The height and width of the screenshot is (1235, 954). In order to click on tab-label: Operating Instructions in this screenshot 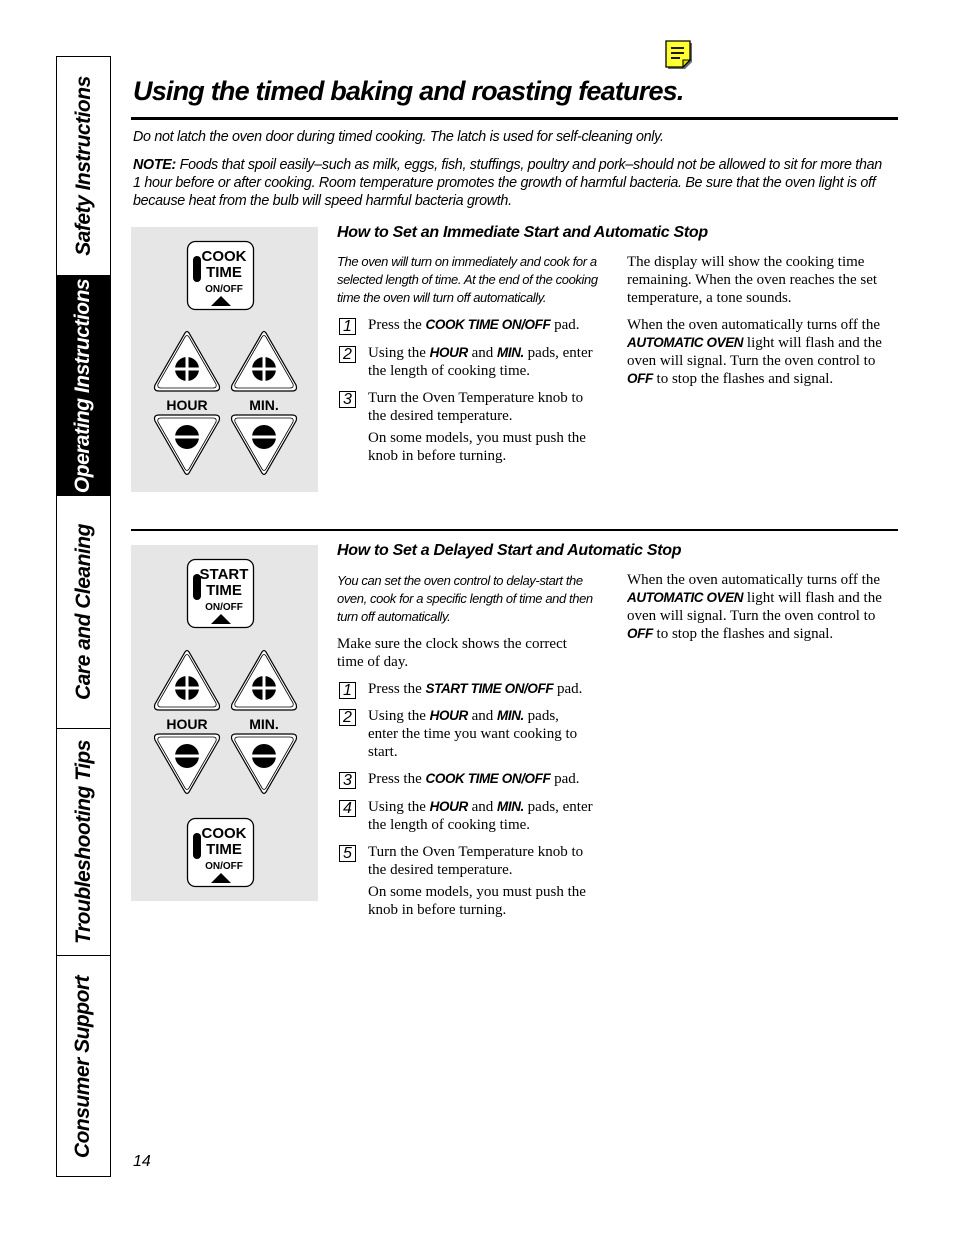, I will do `click(83, 385)`.